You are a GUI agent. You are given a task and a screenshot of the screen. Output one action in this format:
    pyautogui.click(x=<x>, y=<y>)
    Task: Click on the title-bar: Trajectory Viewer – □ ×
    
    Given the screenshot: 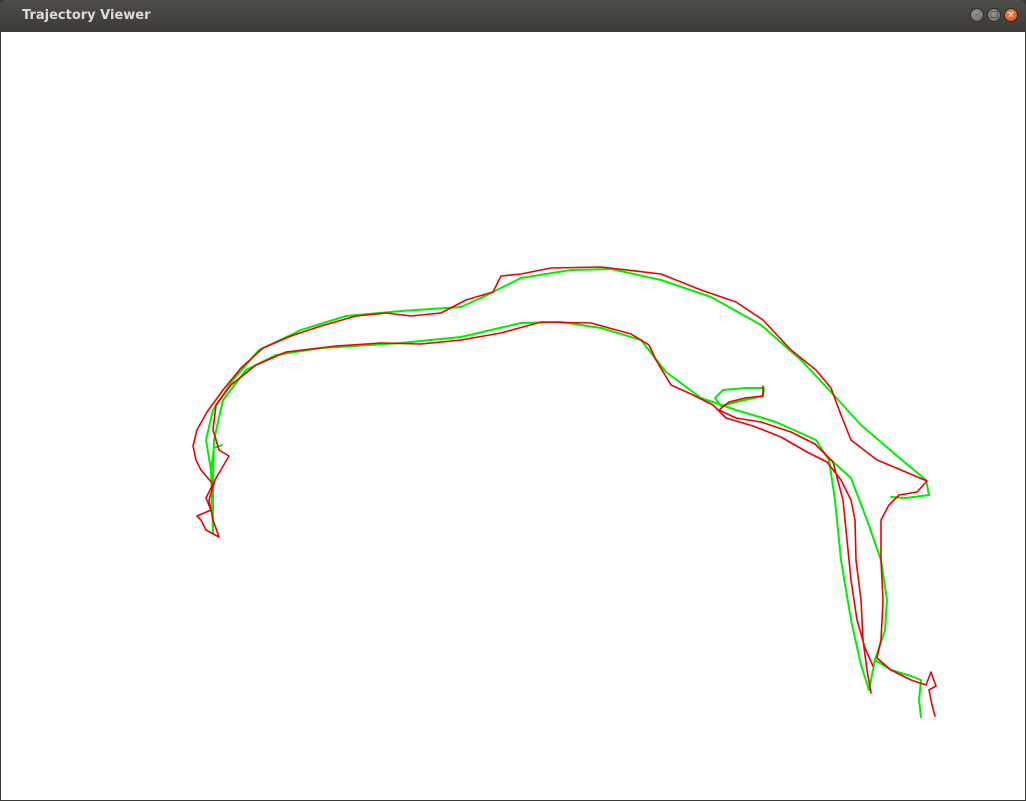 What is the action you would take?
    pyautogui.click(x=513, y=16)
    